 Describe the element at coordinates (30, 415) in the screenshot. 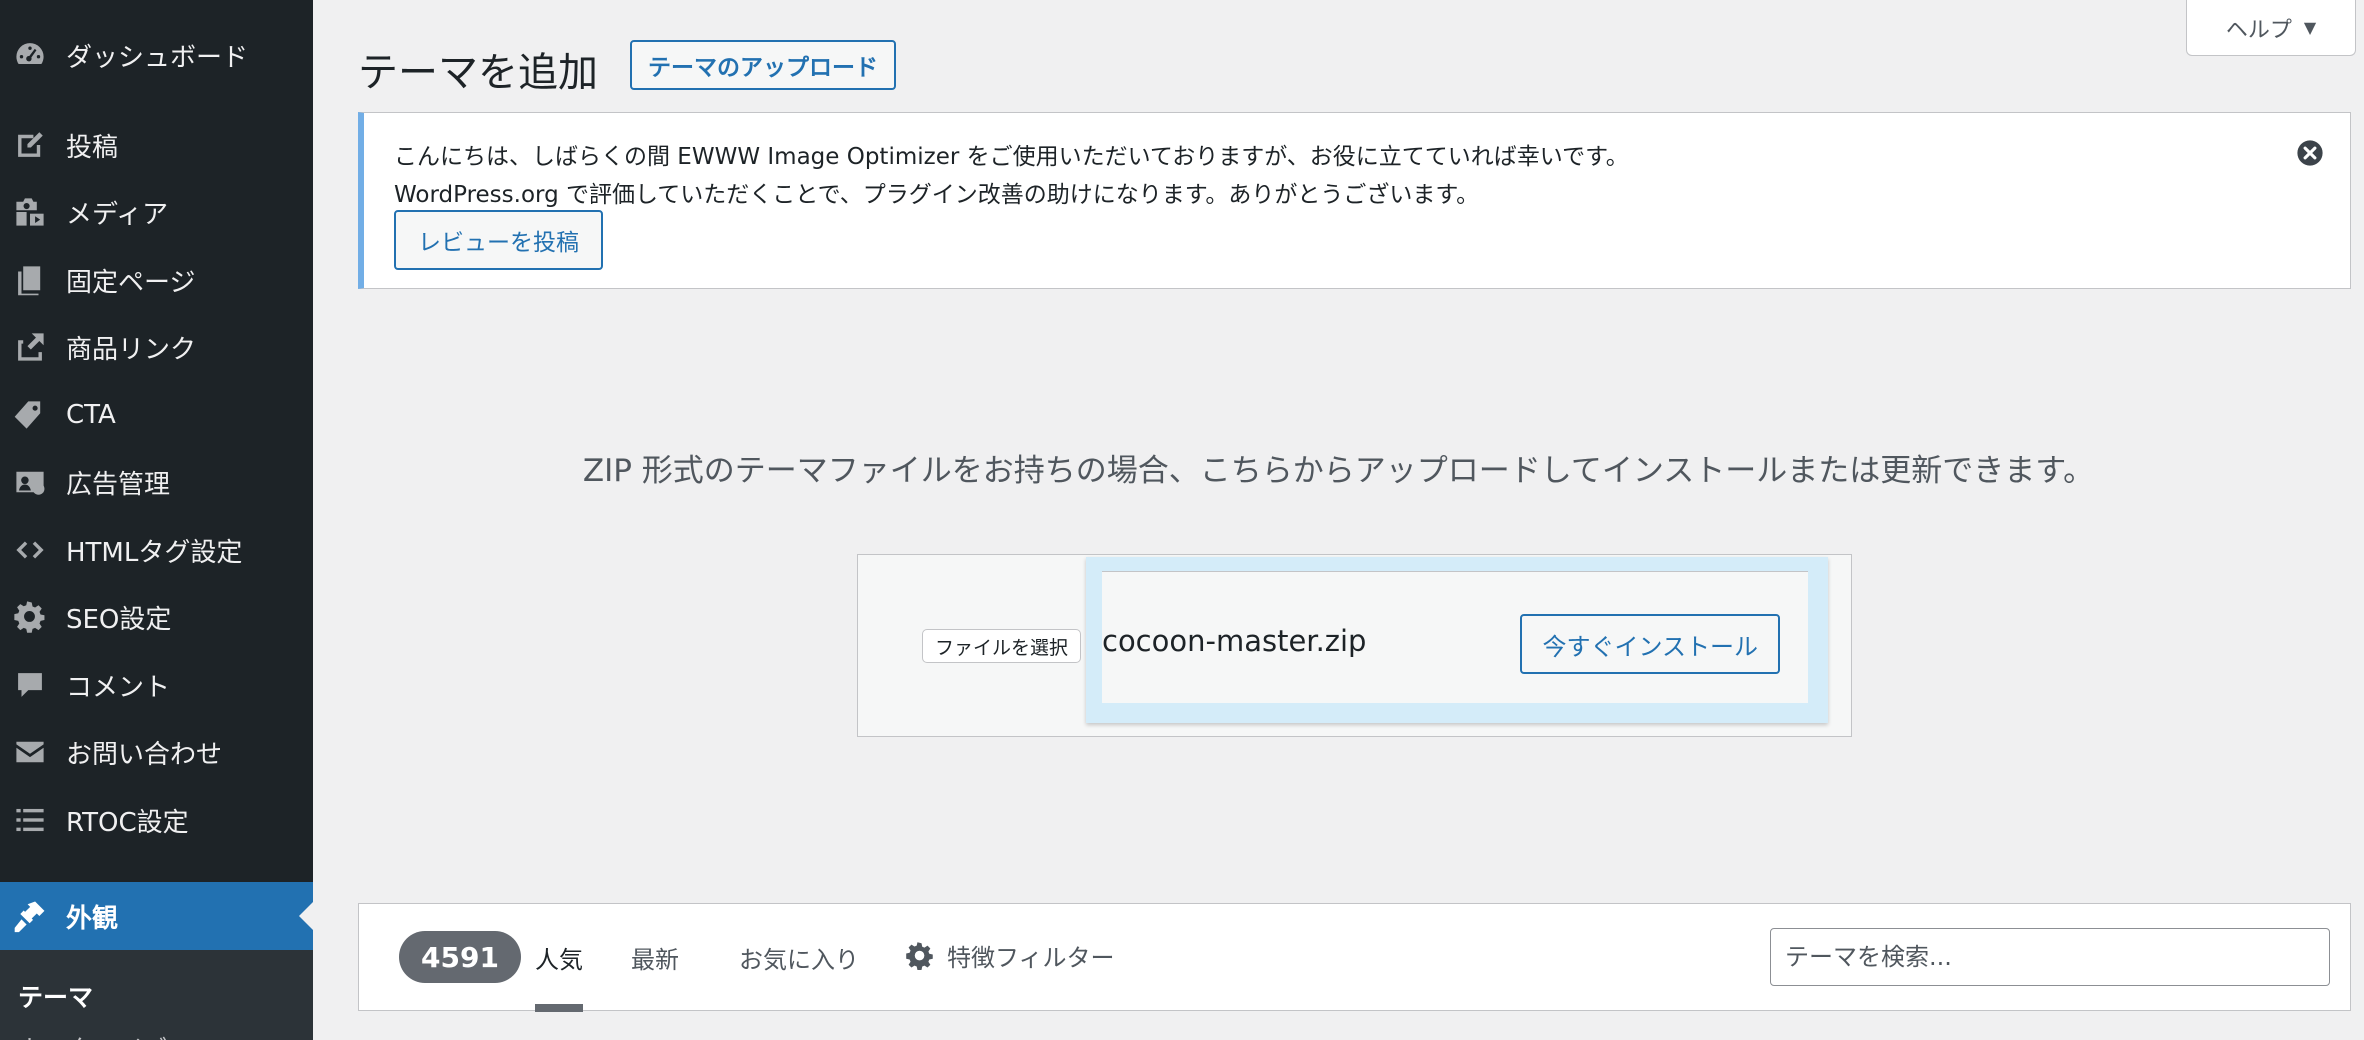

I see `cta-icon` at that location.